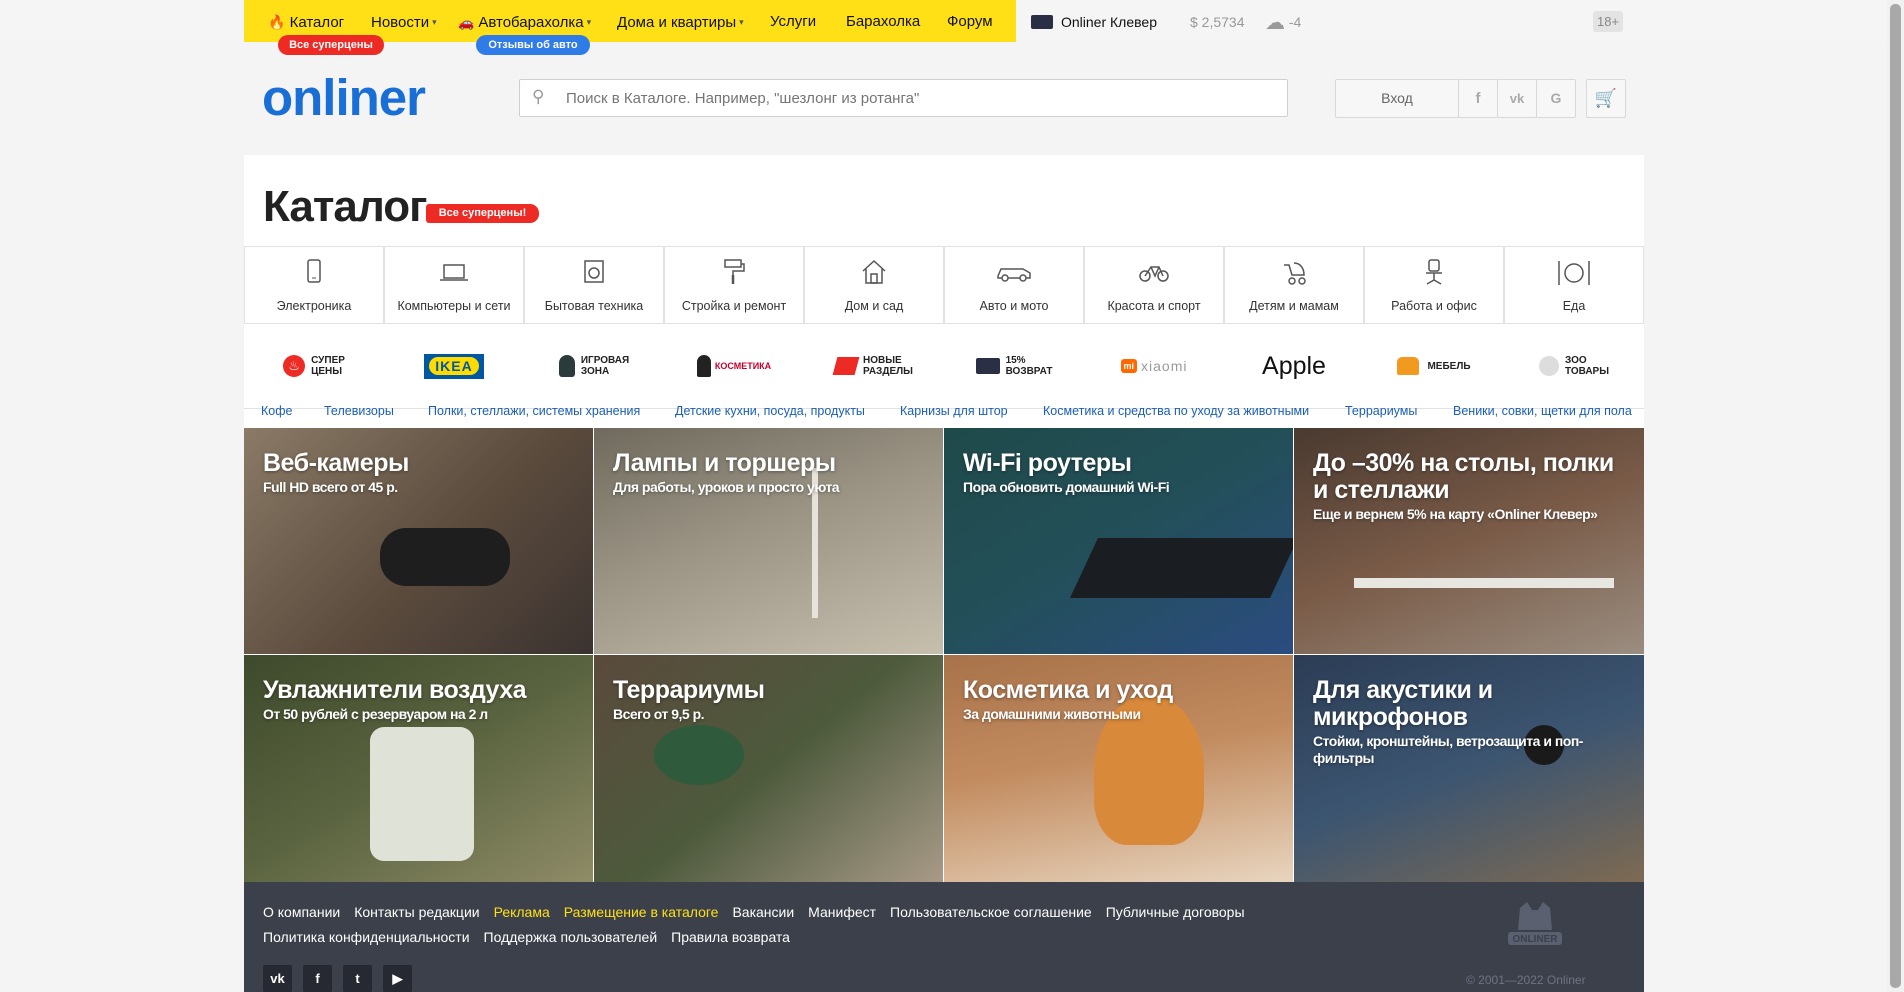 The height and width of the screenshot is (992, 1904). I want to click on onliner-logo: onliner, so click(344, 97).